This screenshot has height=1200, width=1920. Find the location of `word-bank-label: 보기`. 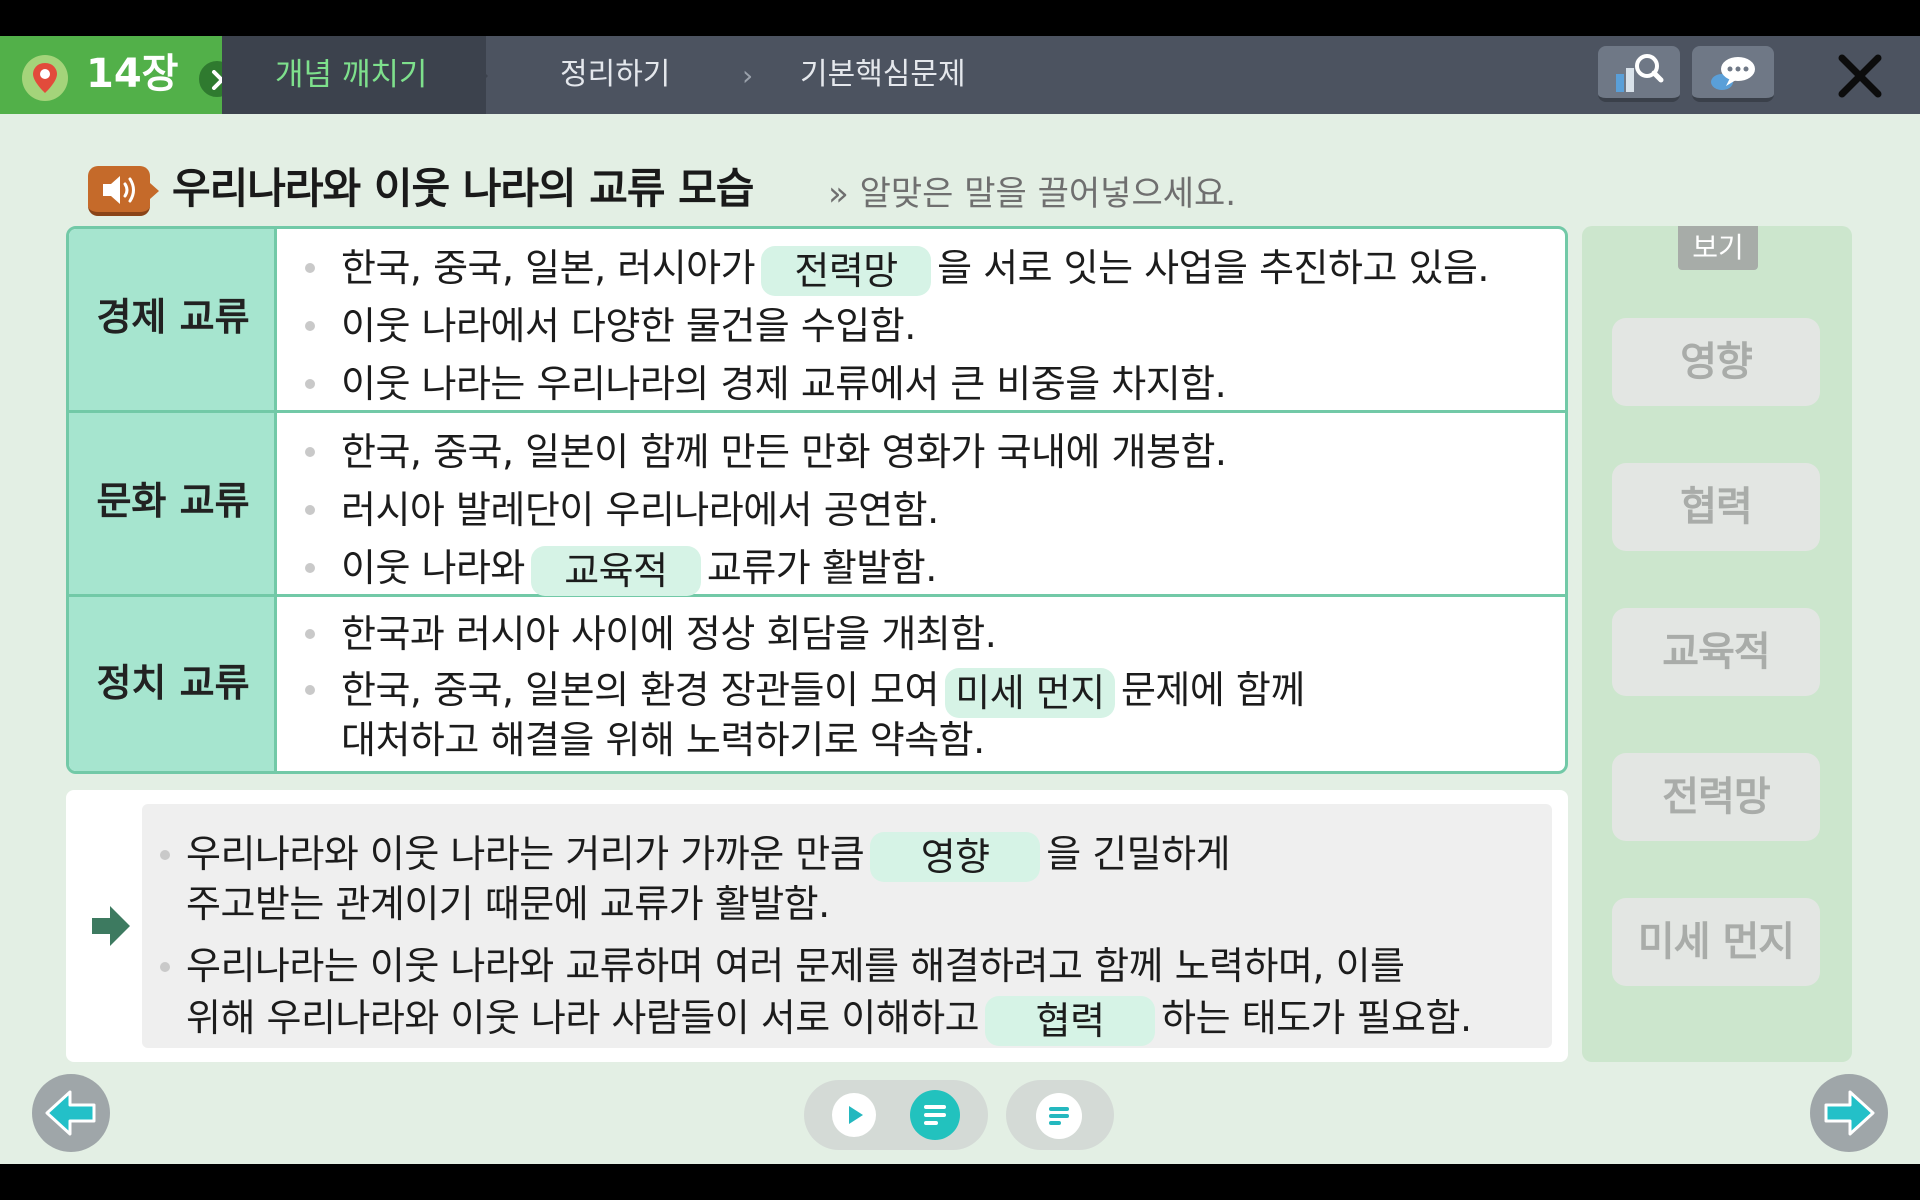

word-bank-label: 보기 is located at coordinates (1718, 248).